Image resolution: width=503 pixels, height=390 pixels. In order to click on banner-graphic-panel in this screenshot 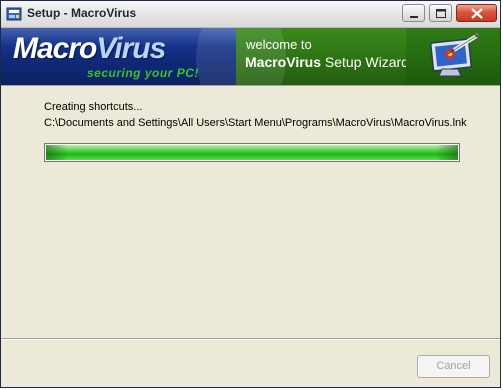, I will do `click(453, 56)`.